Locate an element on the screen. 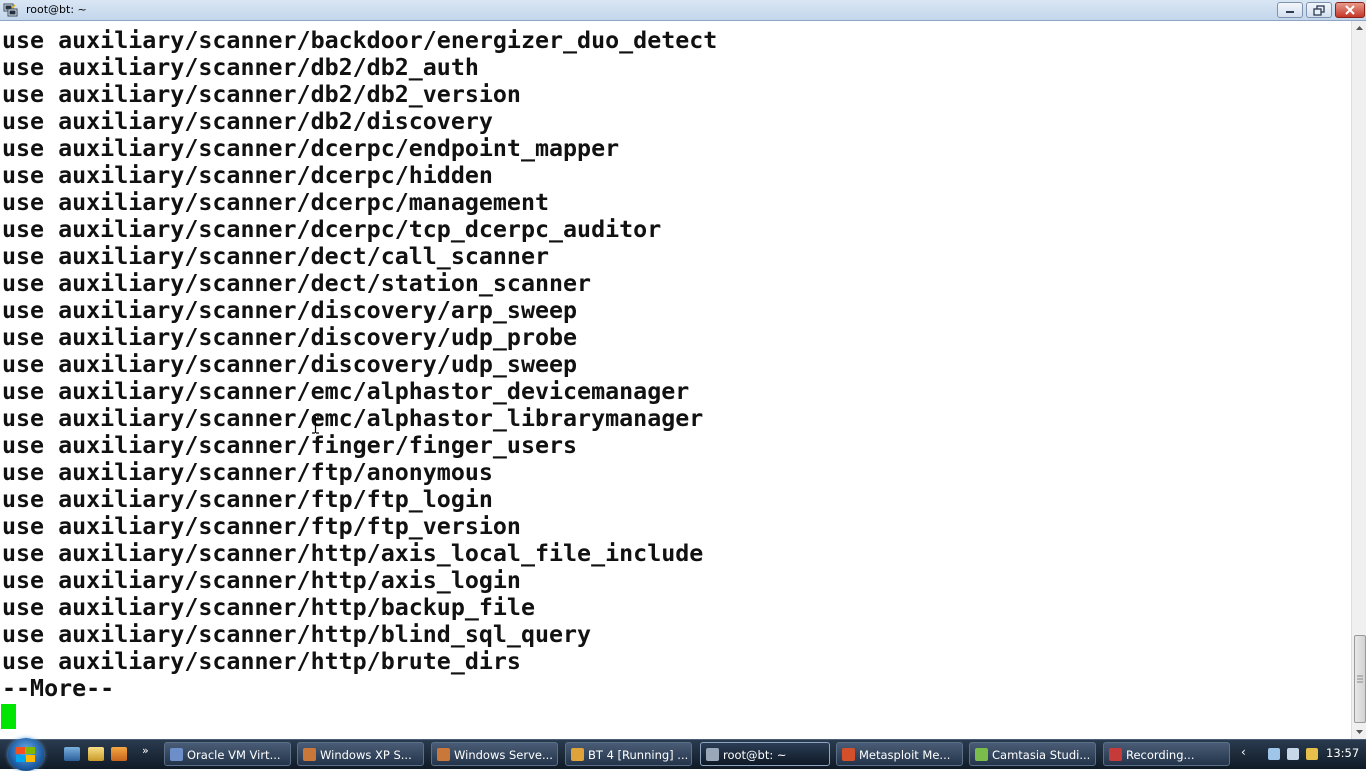 Image resolution: width=1366 pixels, height=771 pixels. terminal-line: use auxiliary/scanner/ftp/ftp_login is located at coordinates (247, 499).